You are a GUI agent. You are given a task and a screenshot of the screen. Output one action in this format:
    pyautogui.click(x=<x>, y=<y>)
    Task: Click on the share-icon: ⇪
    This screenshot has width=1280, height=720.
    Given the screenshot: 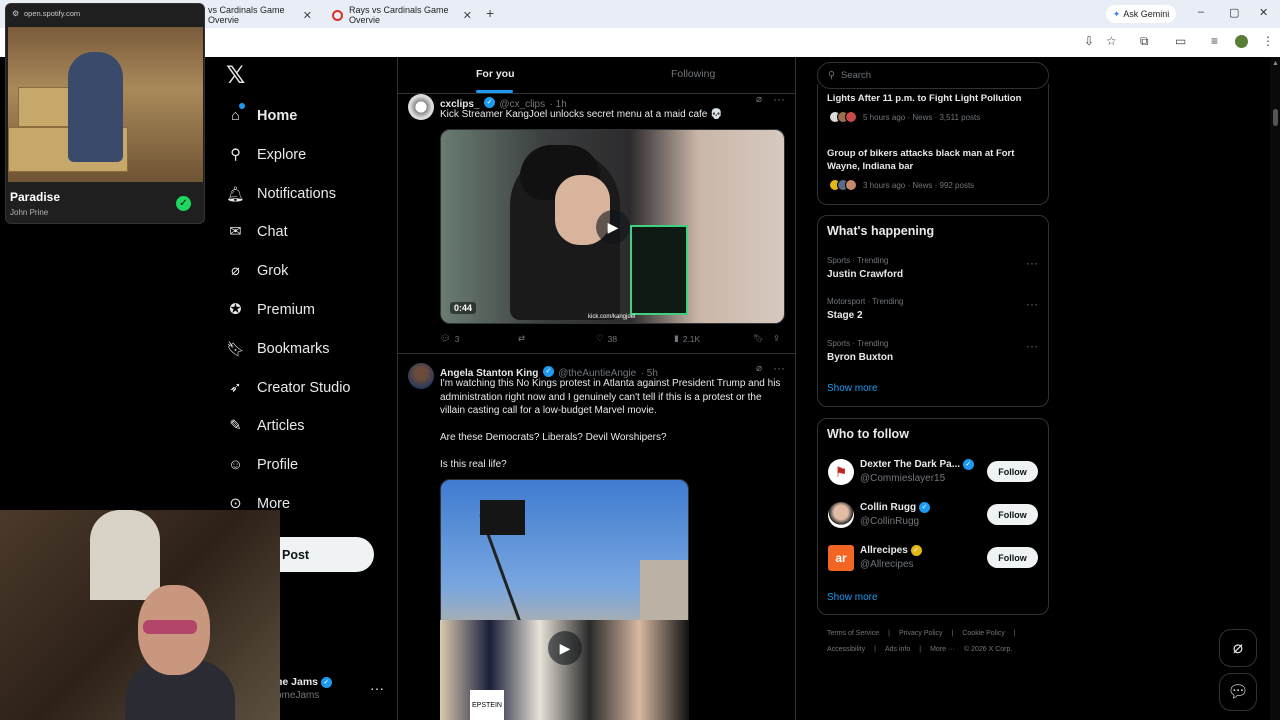 What is the action you would take?
    pyautogui.click(x=777, y=338)
    